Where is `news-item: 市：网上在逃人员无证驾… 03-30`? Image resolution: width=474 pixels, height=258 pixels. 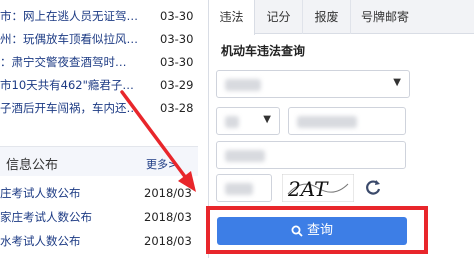 news-item: 市：网上在逃人员无证驾… 03-30 is located at coordinates (99, 16).